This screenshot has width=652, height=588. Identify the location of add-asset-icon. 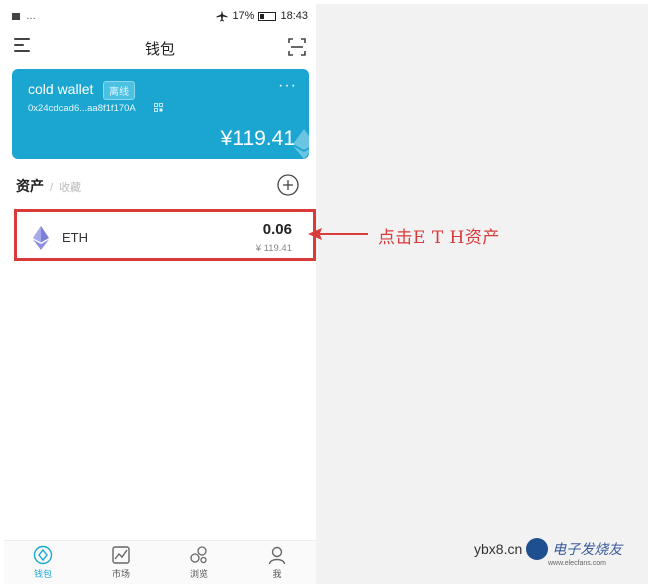
(288, 185).